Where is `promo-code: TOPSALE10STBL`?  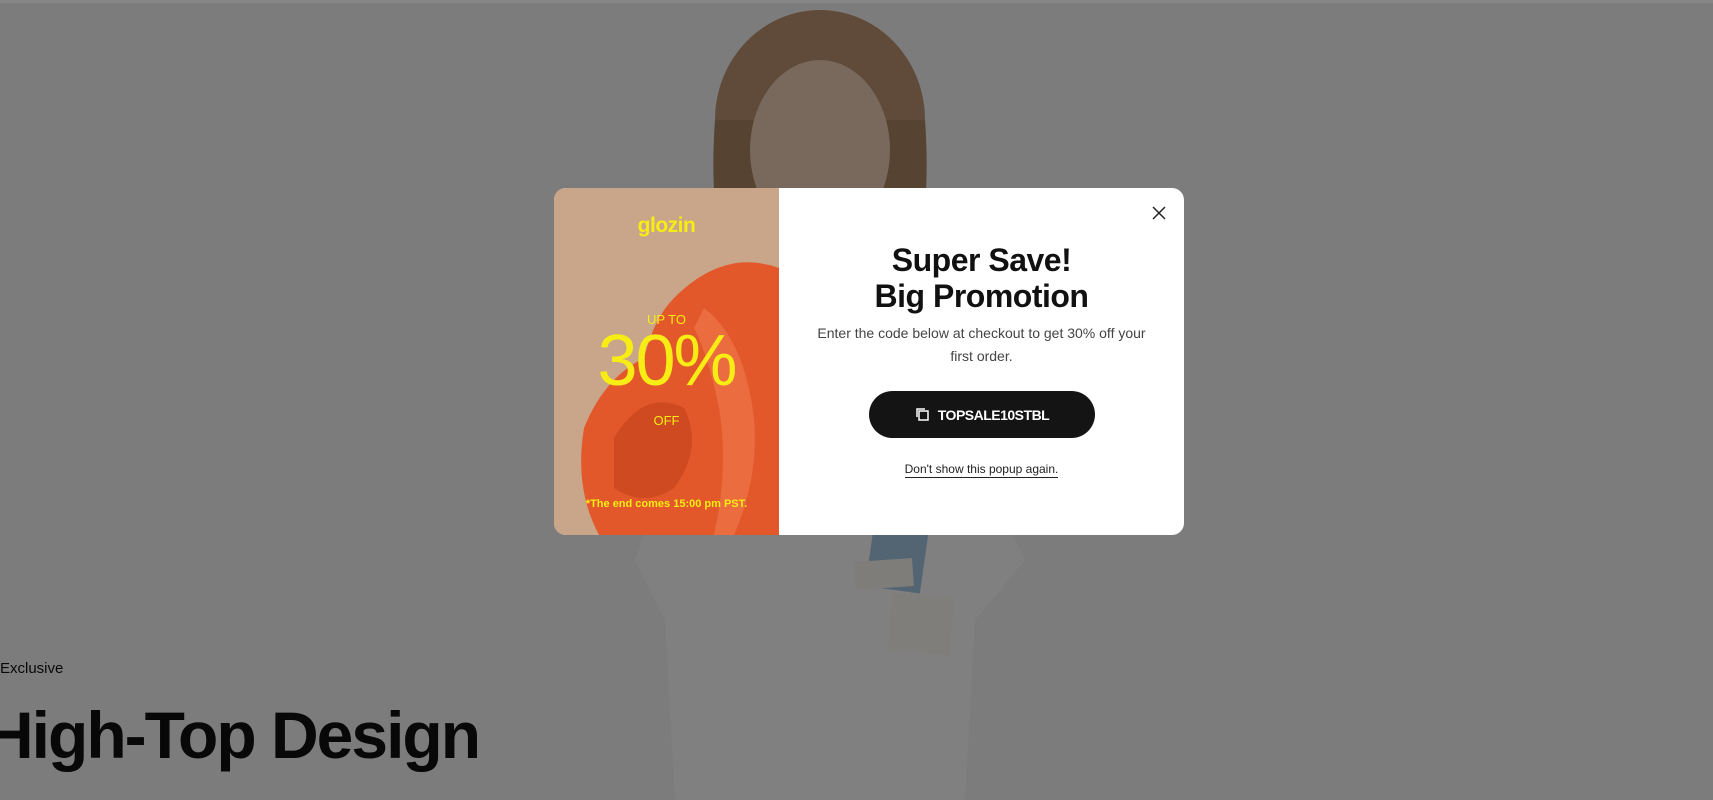 promo-code: TOPSALE10STBL is located at coordinates (993, 414).